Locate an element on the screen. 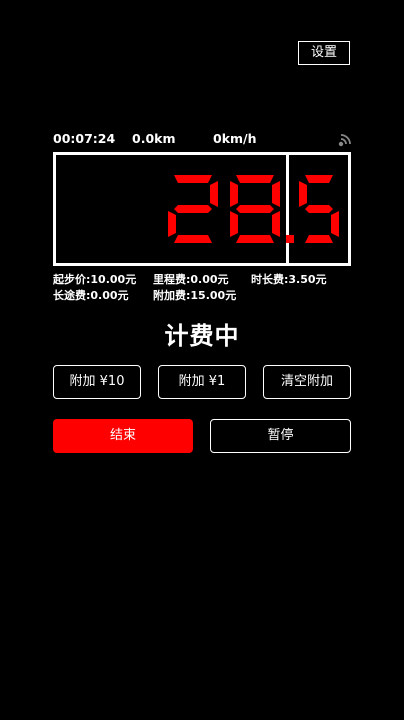 The height and width of the screenshot is (720, 404). clear-extra-button: 清空附加 is located at coordinates (307, 382).